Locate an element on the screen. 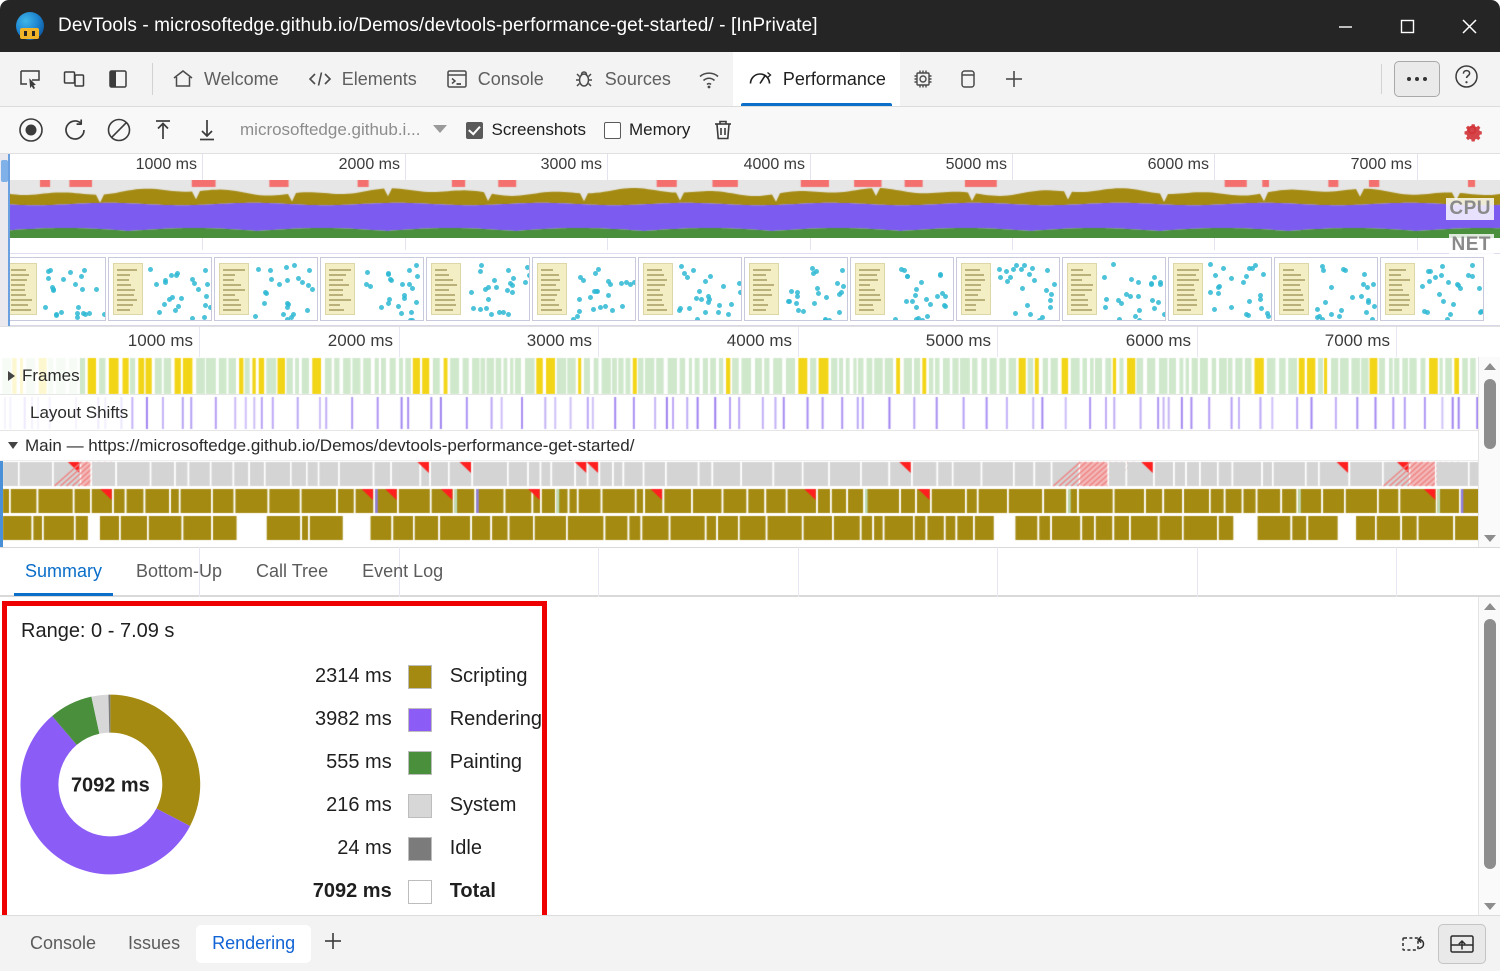 This screenshot has width=1500, height=971. drawer-tab-rendering: Rendering is located at coordinates (254, 943).